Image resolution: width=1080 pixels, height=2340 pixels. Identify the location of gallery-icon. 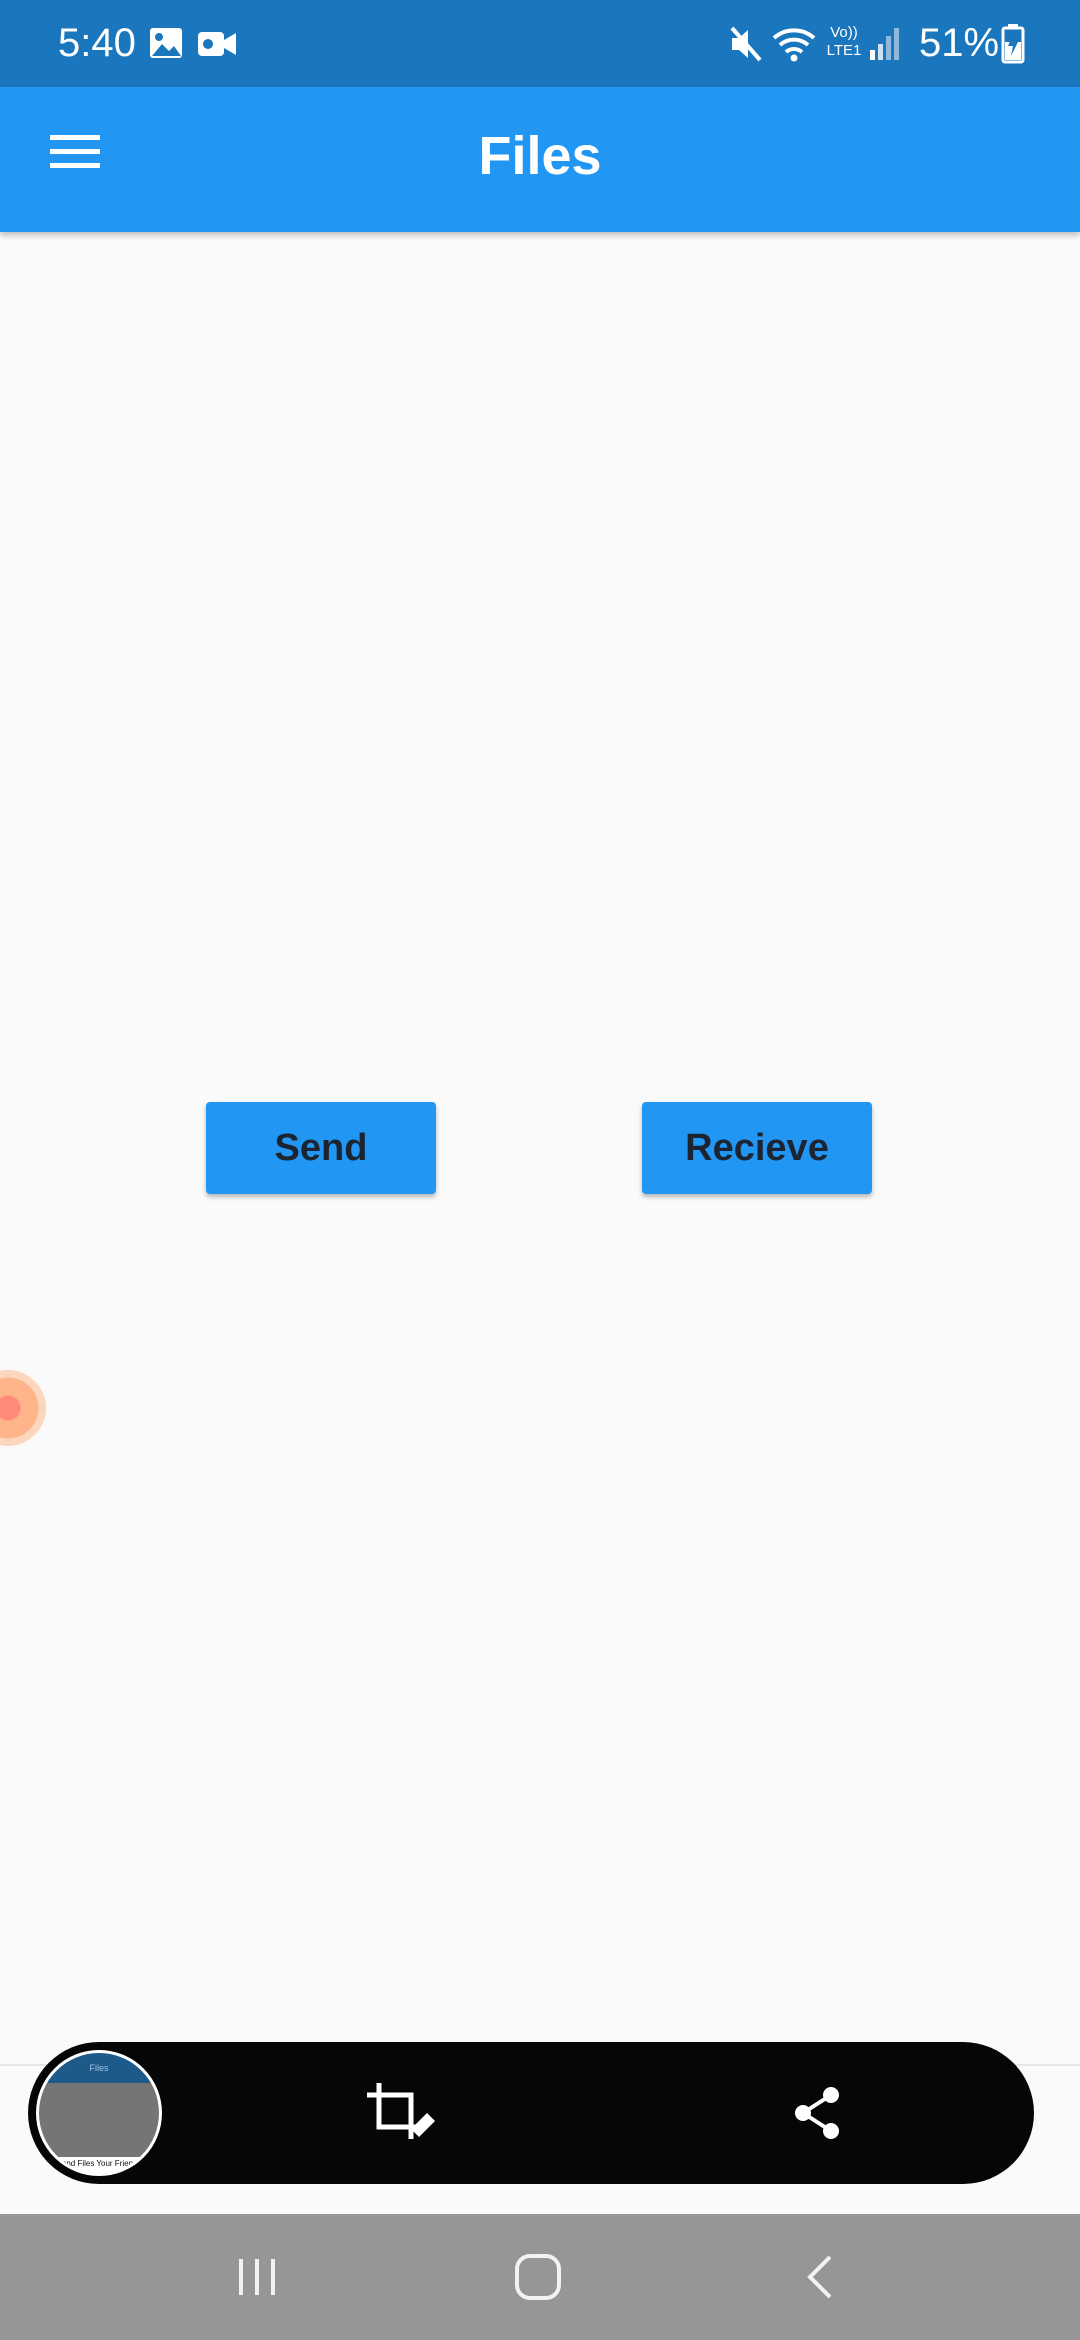
(166, 43).